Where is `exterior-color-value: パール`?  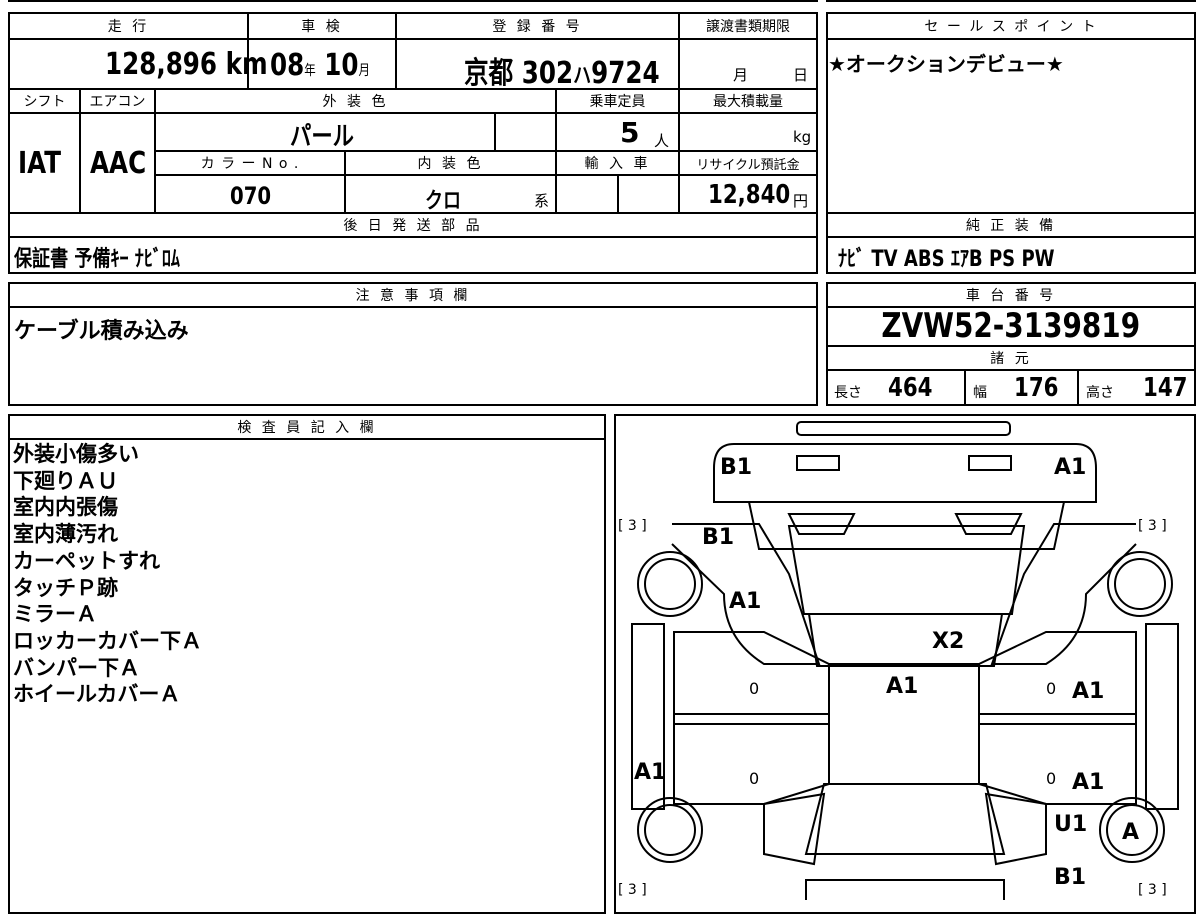 exterior-color-value: パール is located at coordinates (322, 137).